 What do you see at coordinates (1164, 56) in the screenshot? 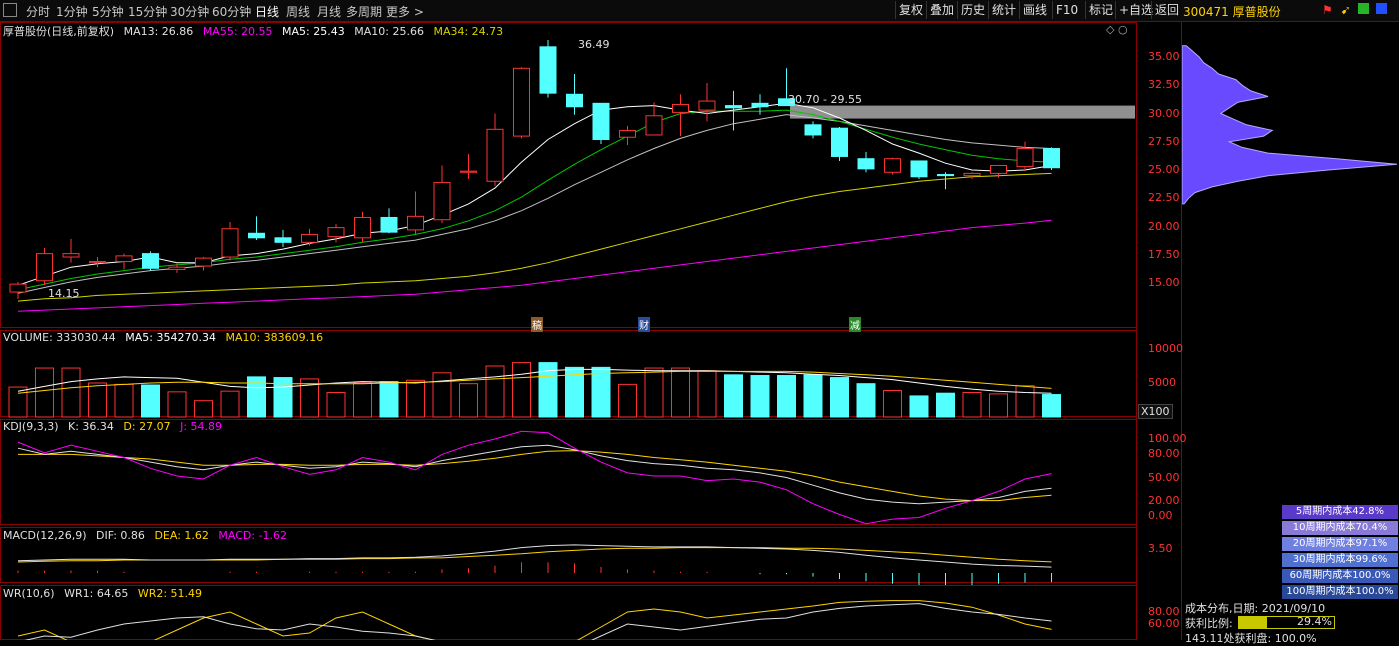
I see `price-tick-0: 35.00` at bounding box center [1164, 56].